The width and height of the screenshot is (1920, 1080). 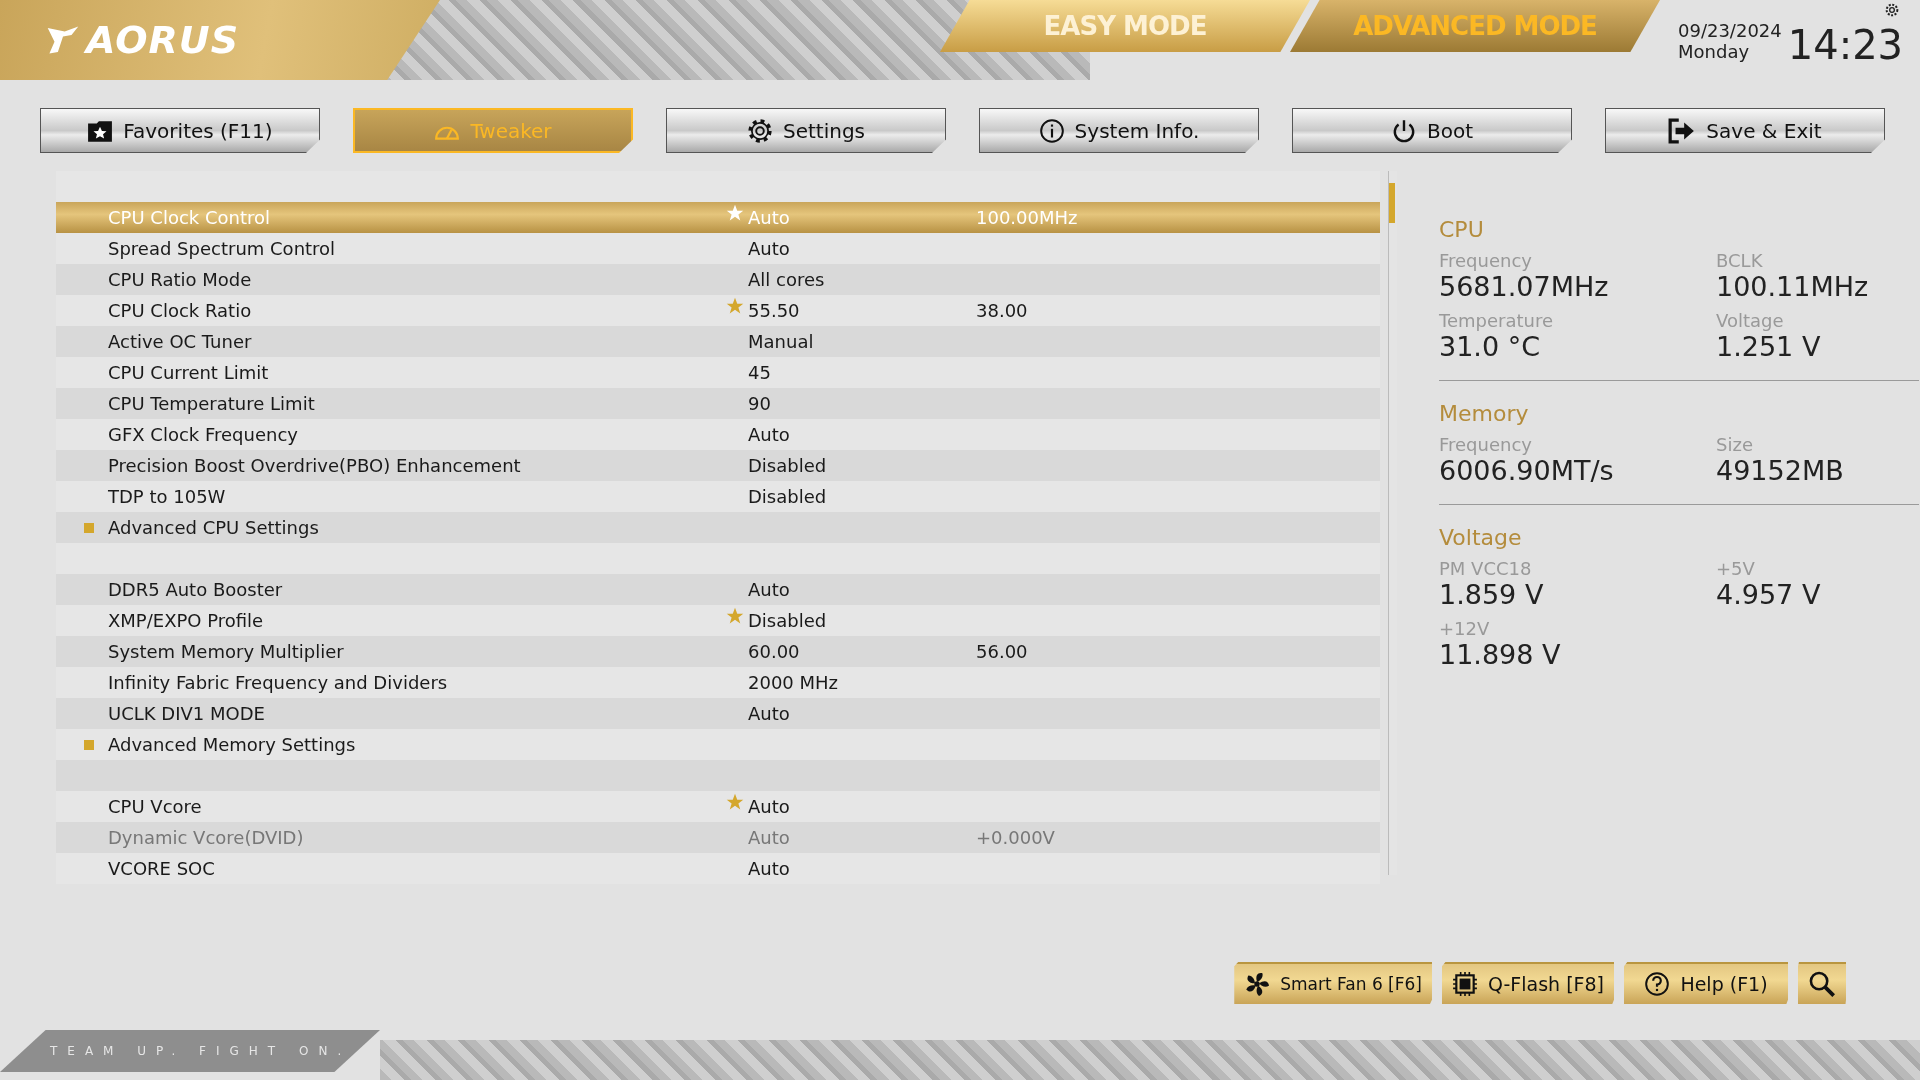 I want to click on setting-row: Infinity Fabric Frequency and Dividers 2000 MHz, so click(x=718, y=682).